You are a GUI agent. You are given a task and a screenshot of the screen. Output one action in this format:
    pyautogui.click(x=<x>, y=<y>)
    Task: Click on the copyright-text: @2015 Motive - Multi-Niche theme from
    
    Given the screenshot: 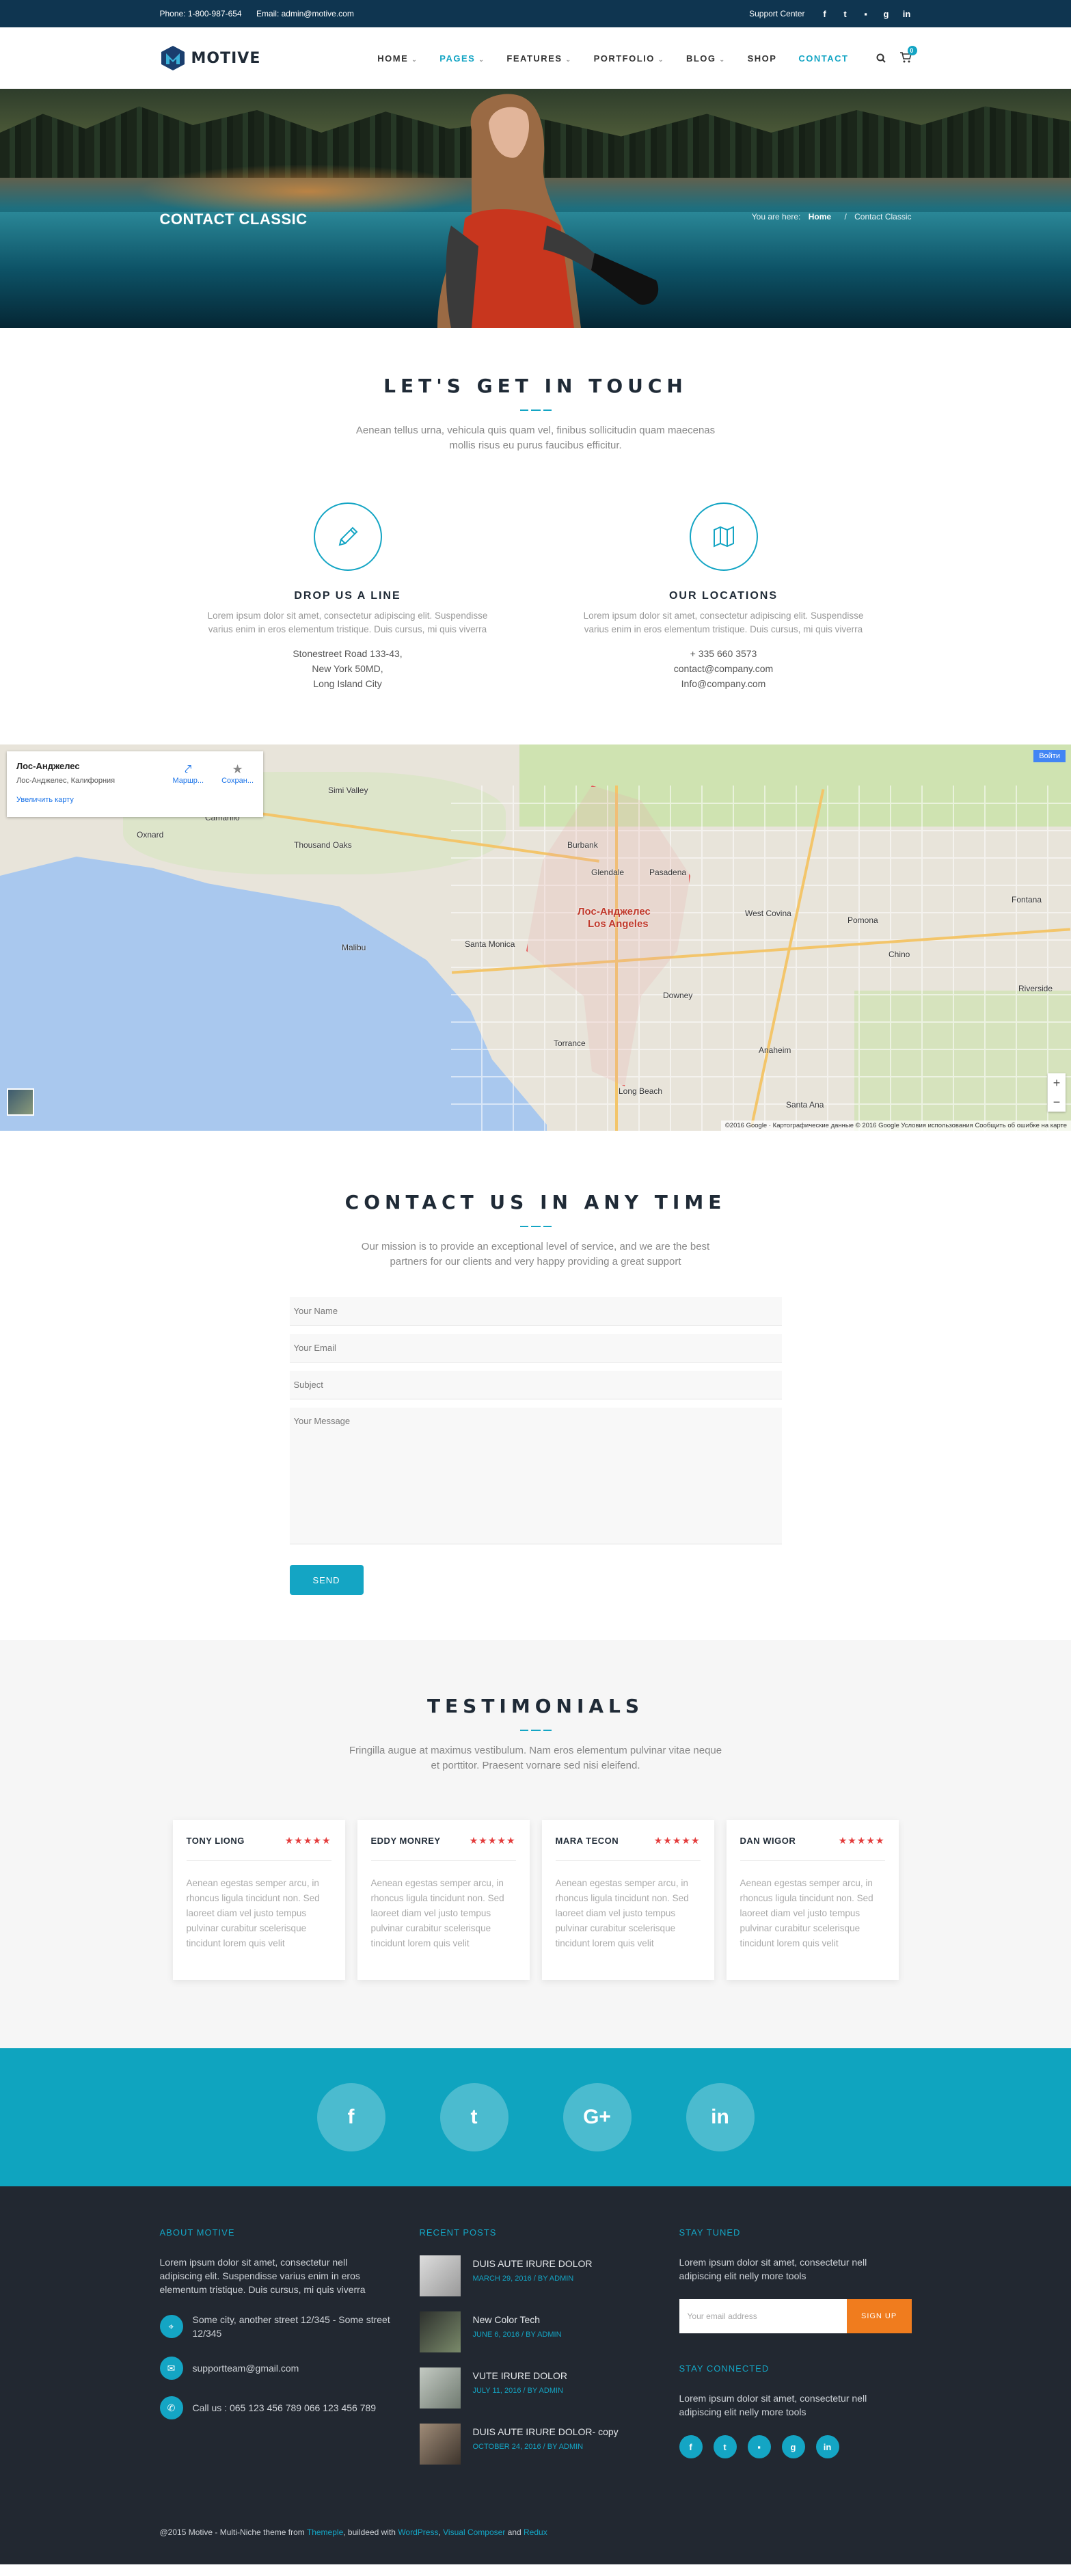 What is the action you would take?
    pyautogui.click(x=232, y=2532)
    